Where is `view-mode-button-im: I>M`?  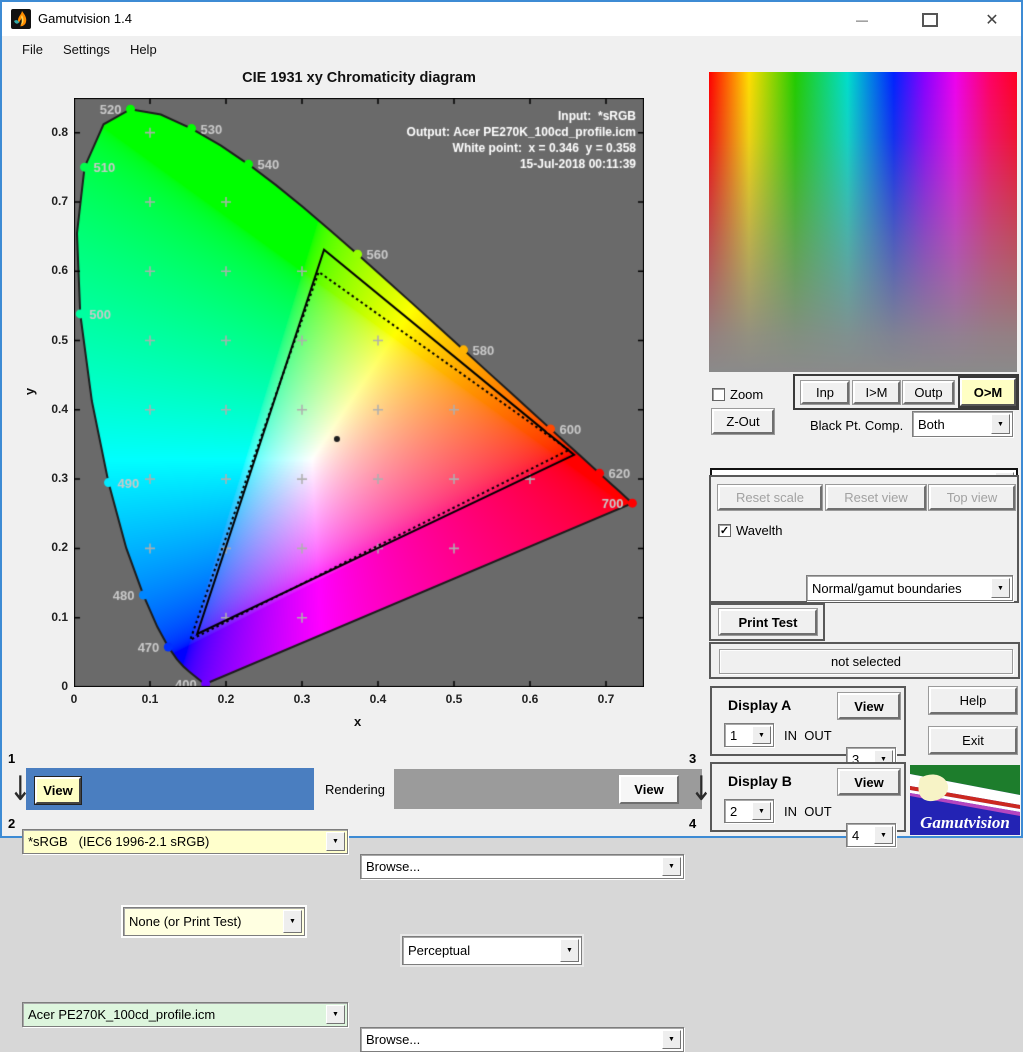
view-mode-button-im: I>M is located at coordinates (876, 392).